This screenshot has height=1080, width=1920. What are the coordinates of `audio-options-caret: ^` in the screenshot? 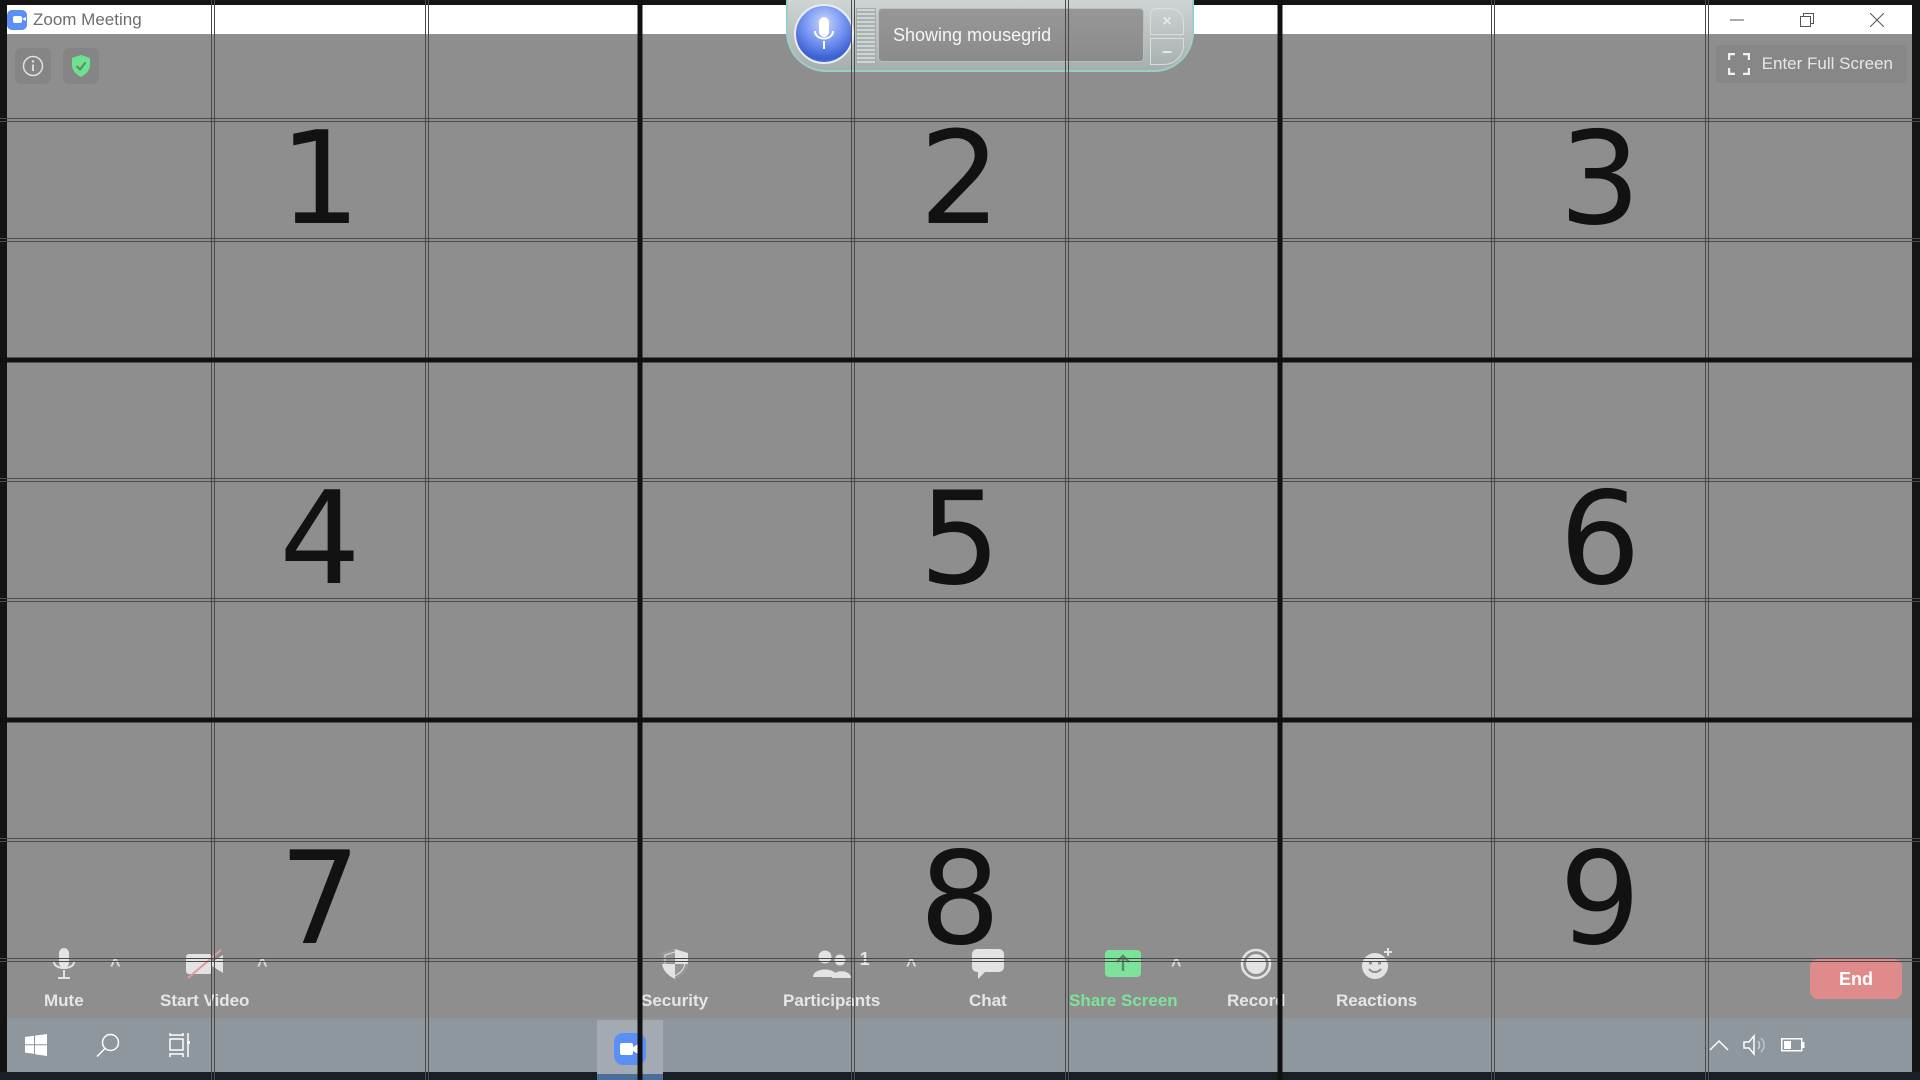 It's located at (115, 965).